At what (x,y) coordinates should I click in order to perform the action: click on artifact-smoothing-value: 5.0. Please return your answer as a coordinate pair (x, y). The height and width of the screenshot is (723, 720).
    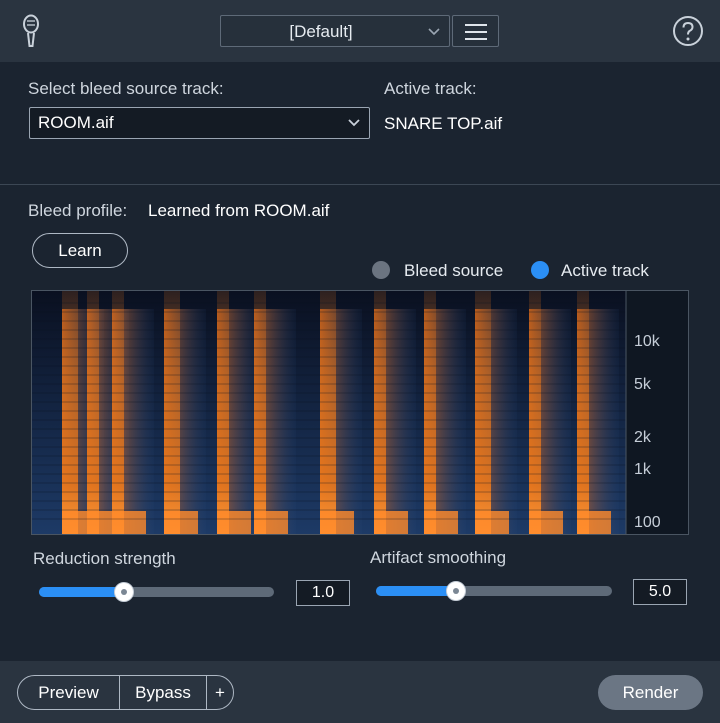
    Looking at the image, I should click on (660, 592).